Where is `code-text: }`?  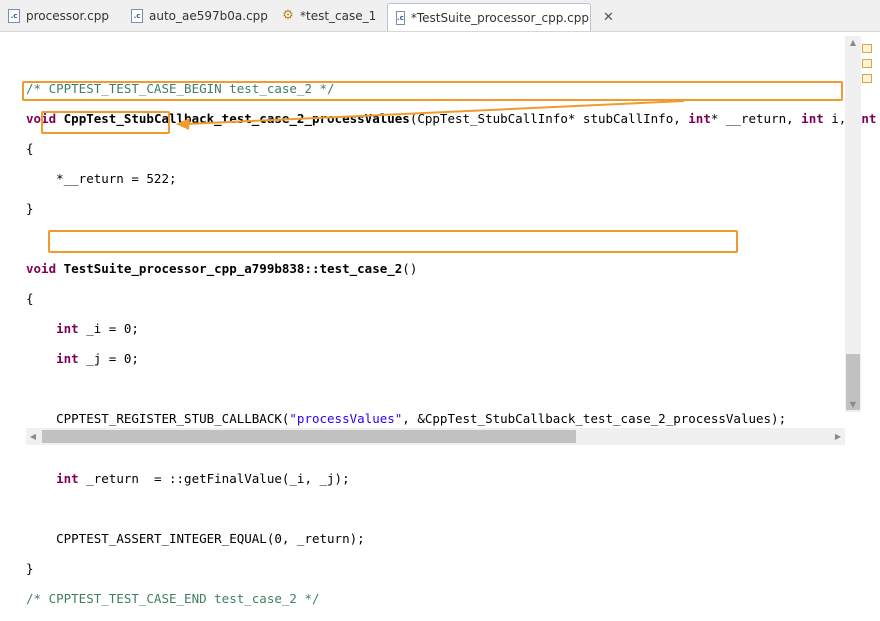 code-text: } is located at coordinates (30, 568).